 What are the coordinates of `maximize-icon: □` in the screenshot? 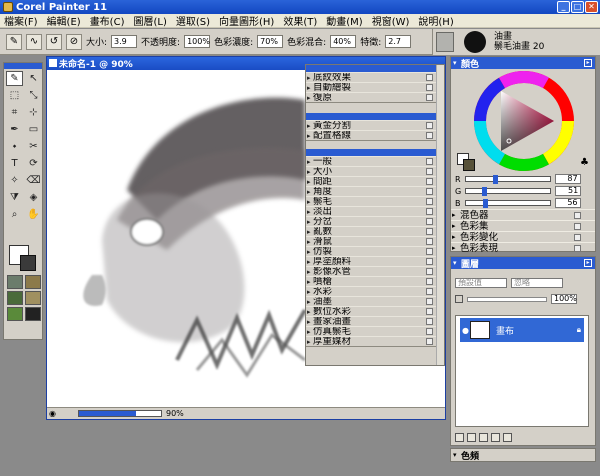 It's located at (577, 7).